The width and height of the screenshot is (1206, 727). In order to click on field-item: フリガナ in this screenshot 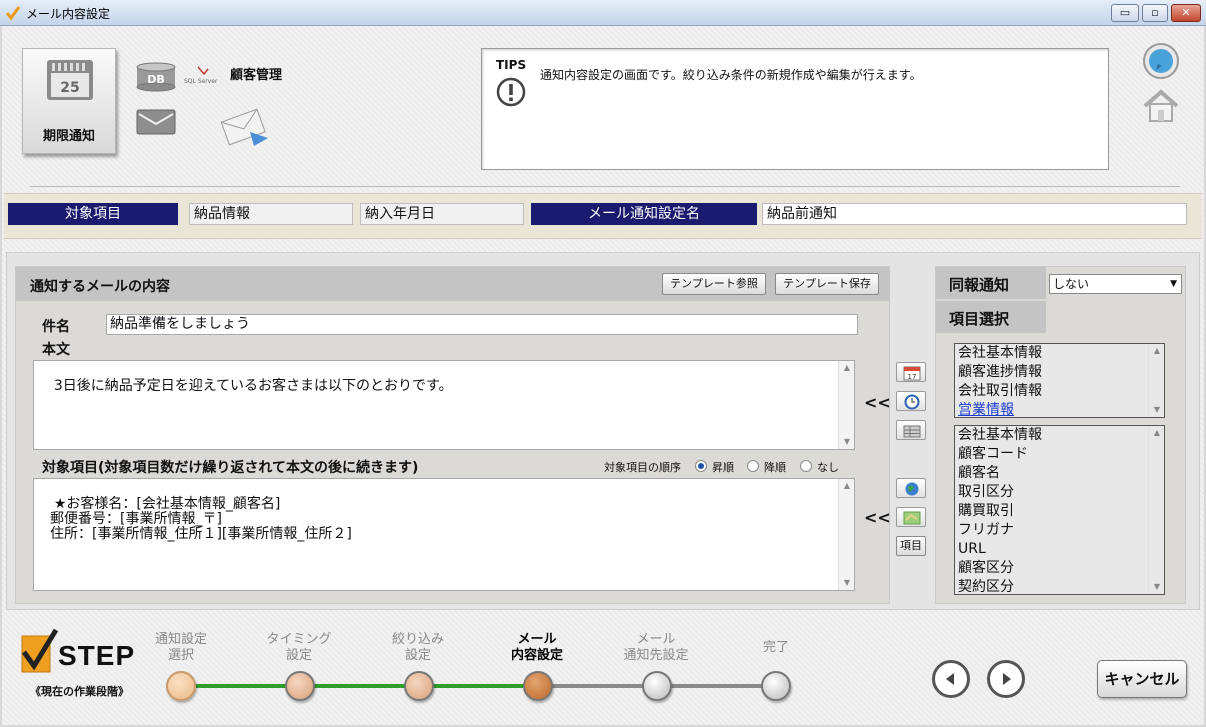, I will do `click(1061, 530)`.